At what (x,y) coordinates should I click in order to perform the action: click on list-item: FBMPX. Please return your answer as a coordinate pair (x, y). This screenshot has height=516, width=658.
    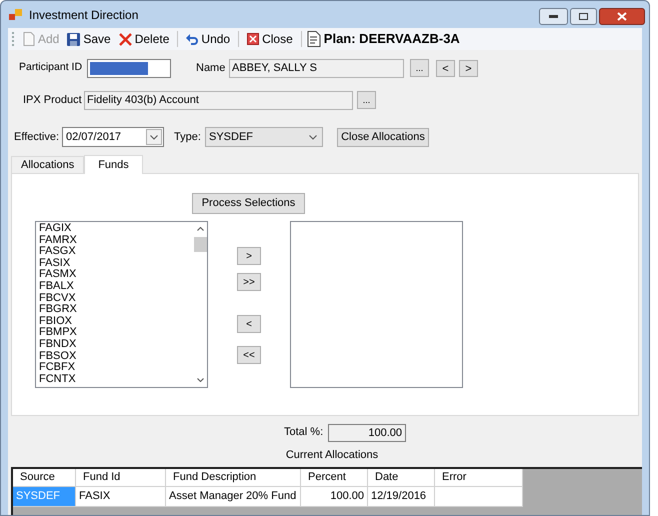
    Looking at the image, I should click on (116, 333).